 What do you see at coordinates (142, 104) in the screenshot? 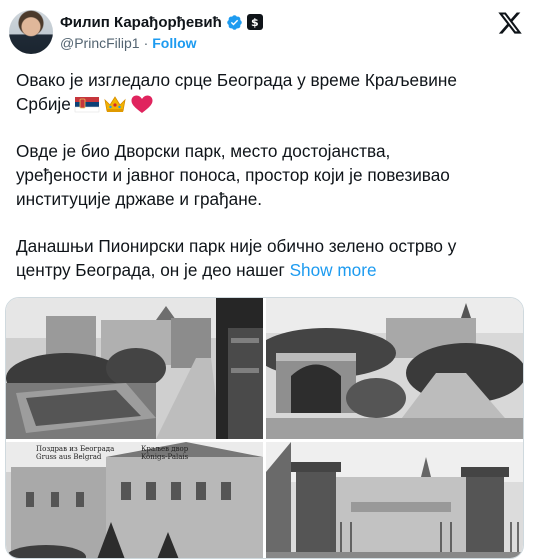
I see `red-heart-emoji` at bounding box center [142, 104].